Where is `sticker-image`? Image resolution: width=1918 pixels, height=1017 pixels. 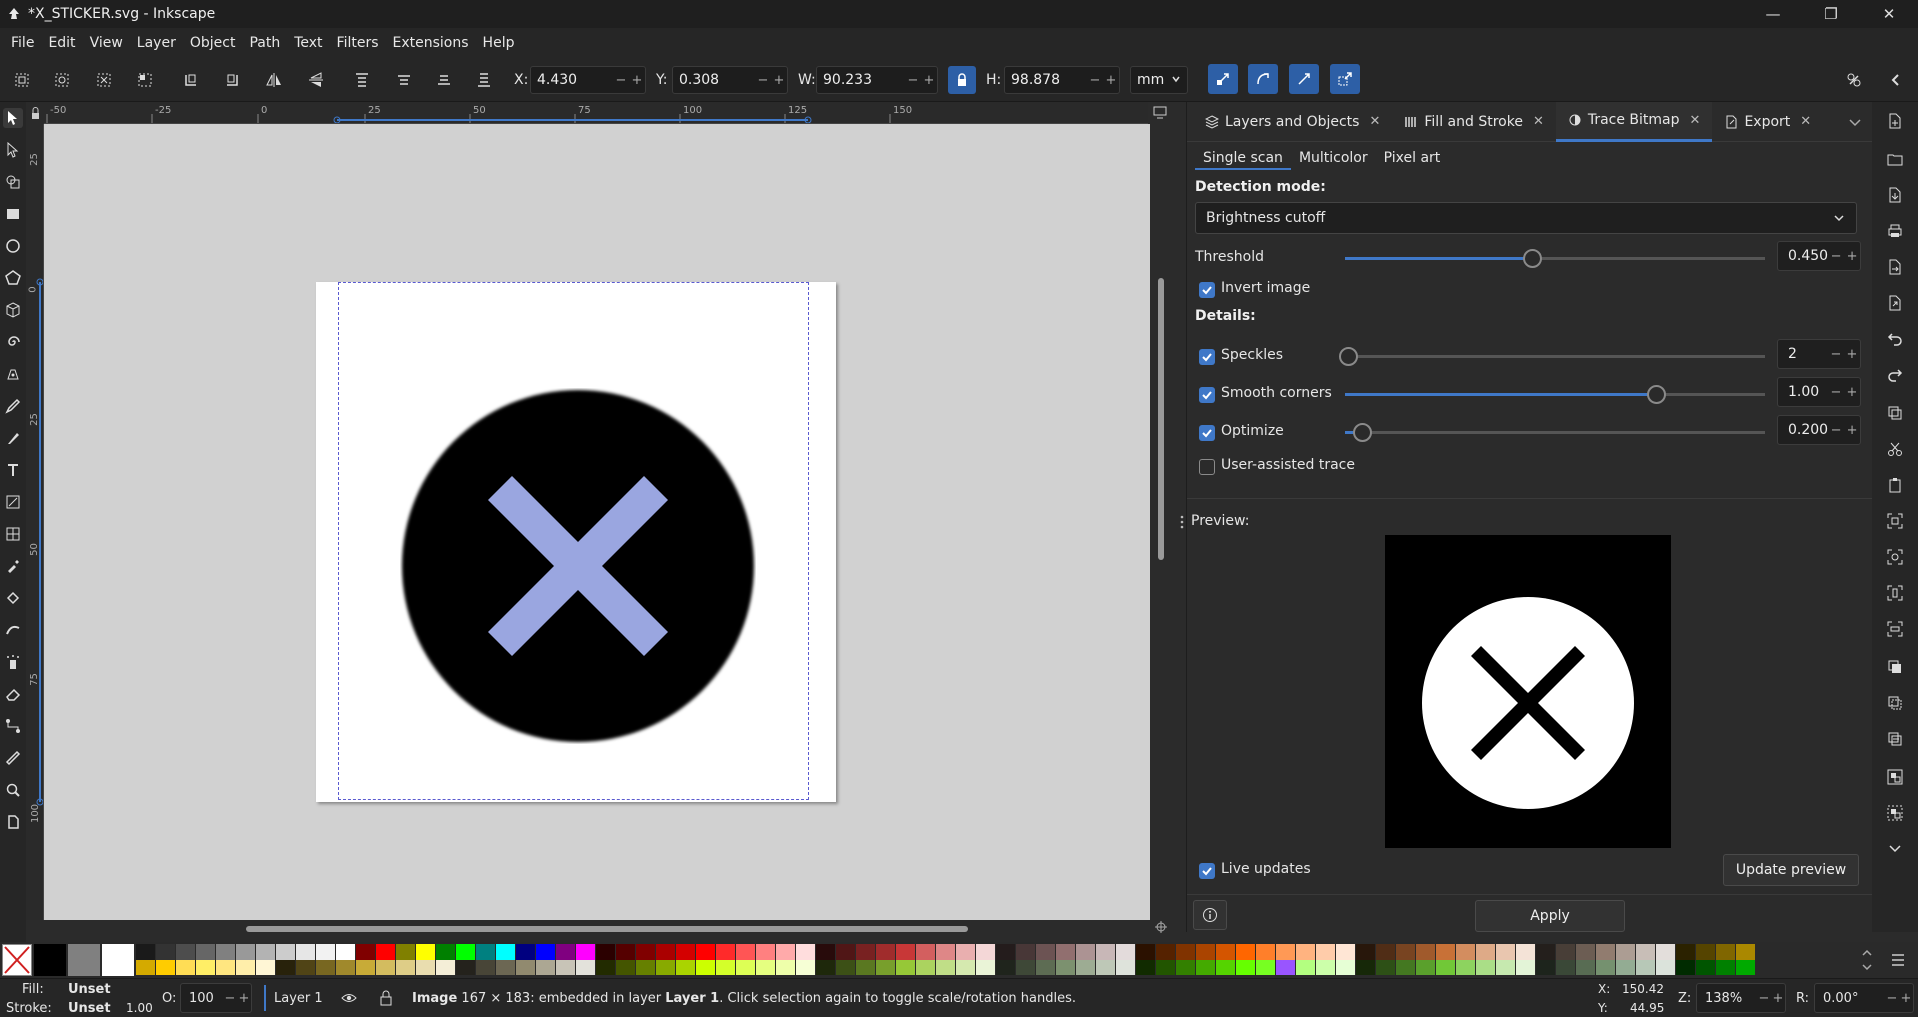
sticker-image is located at coordinates (578, 566).